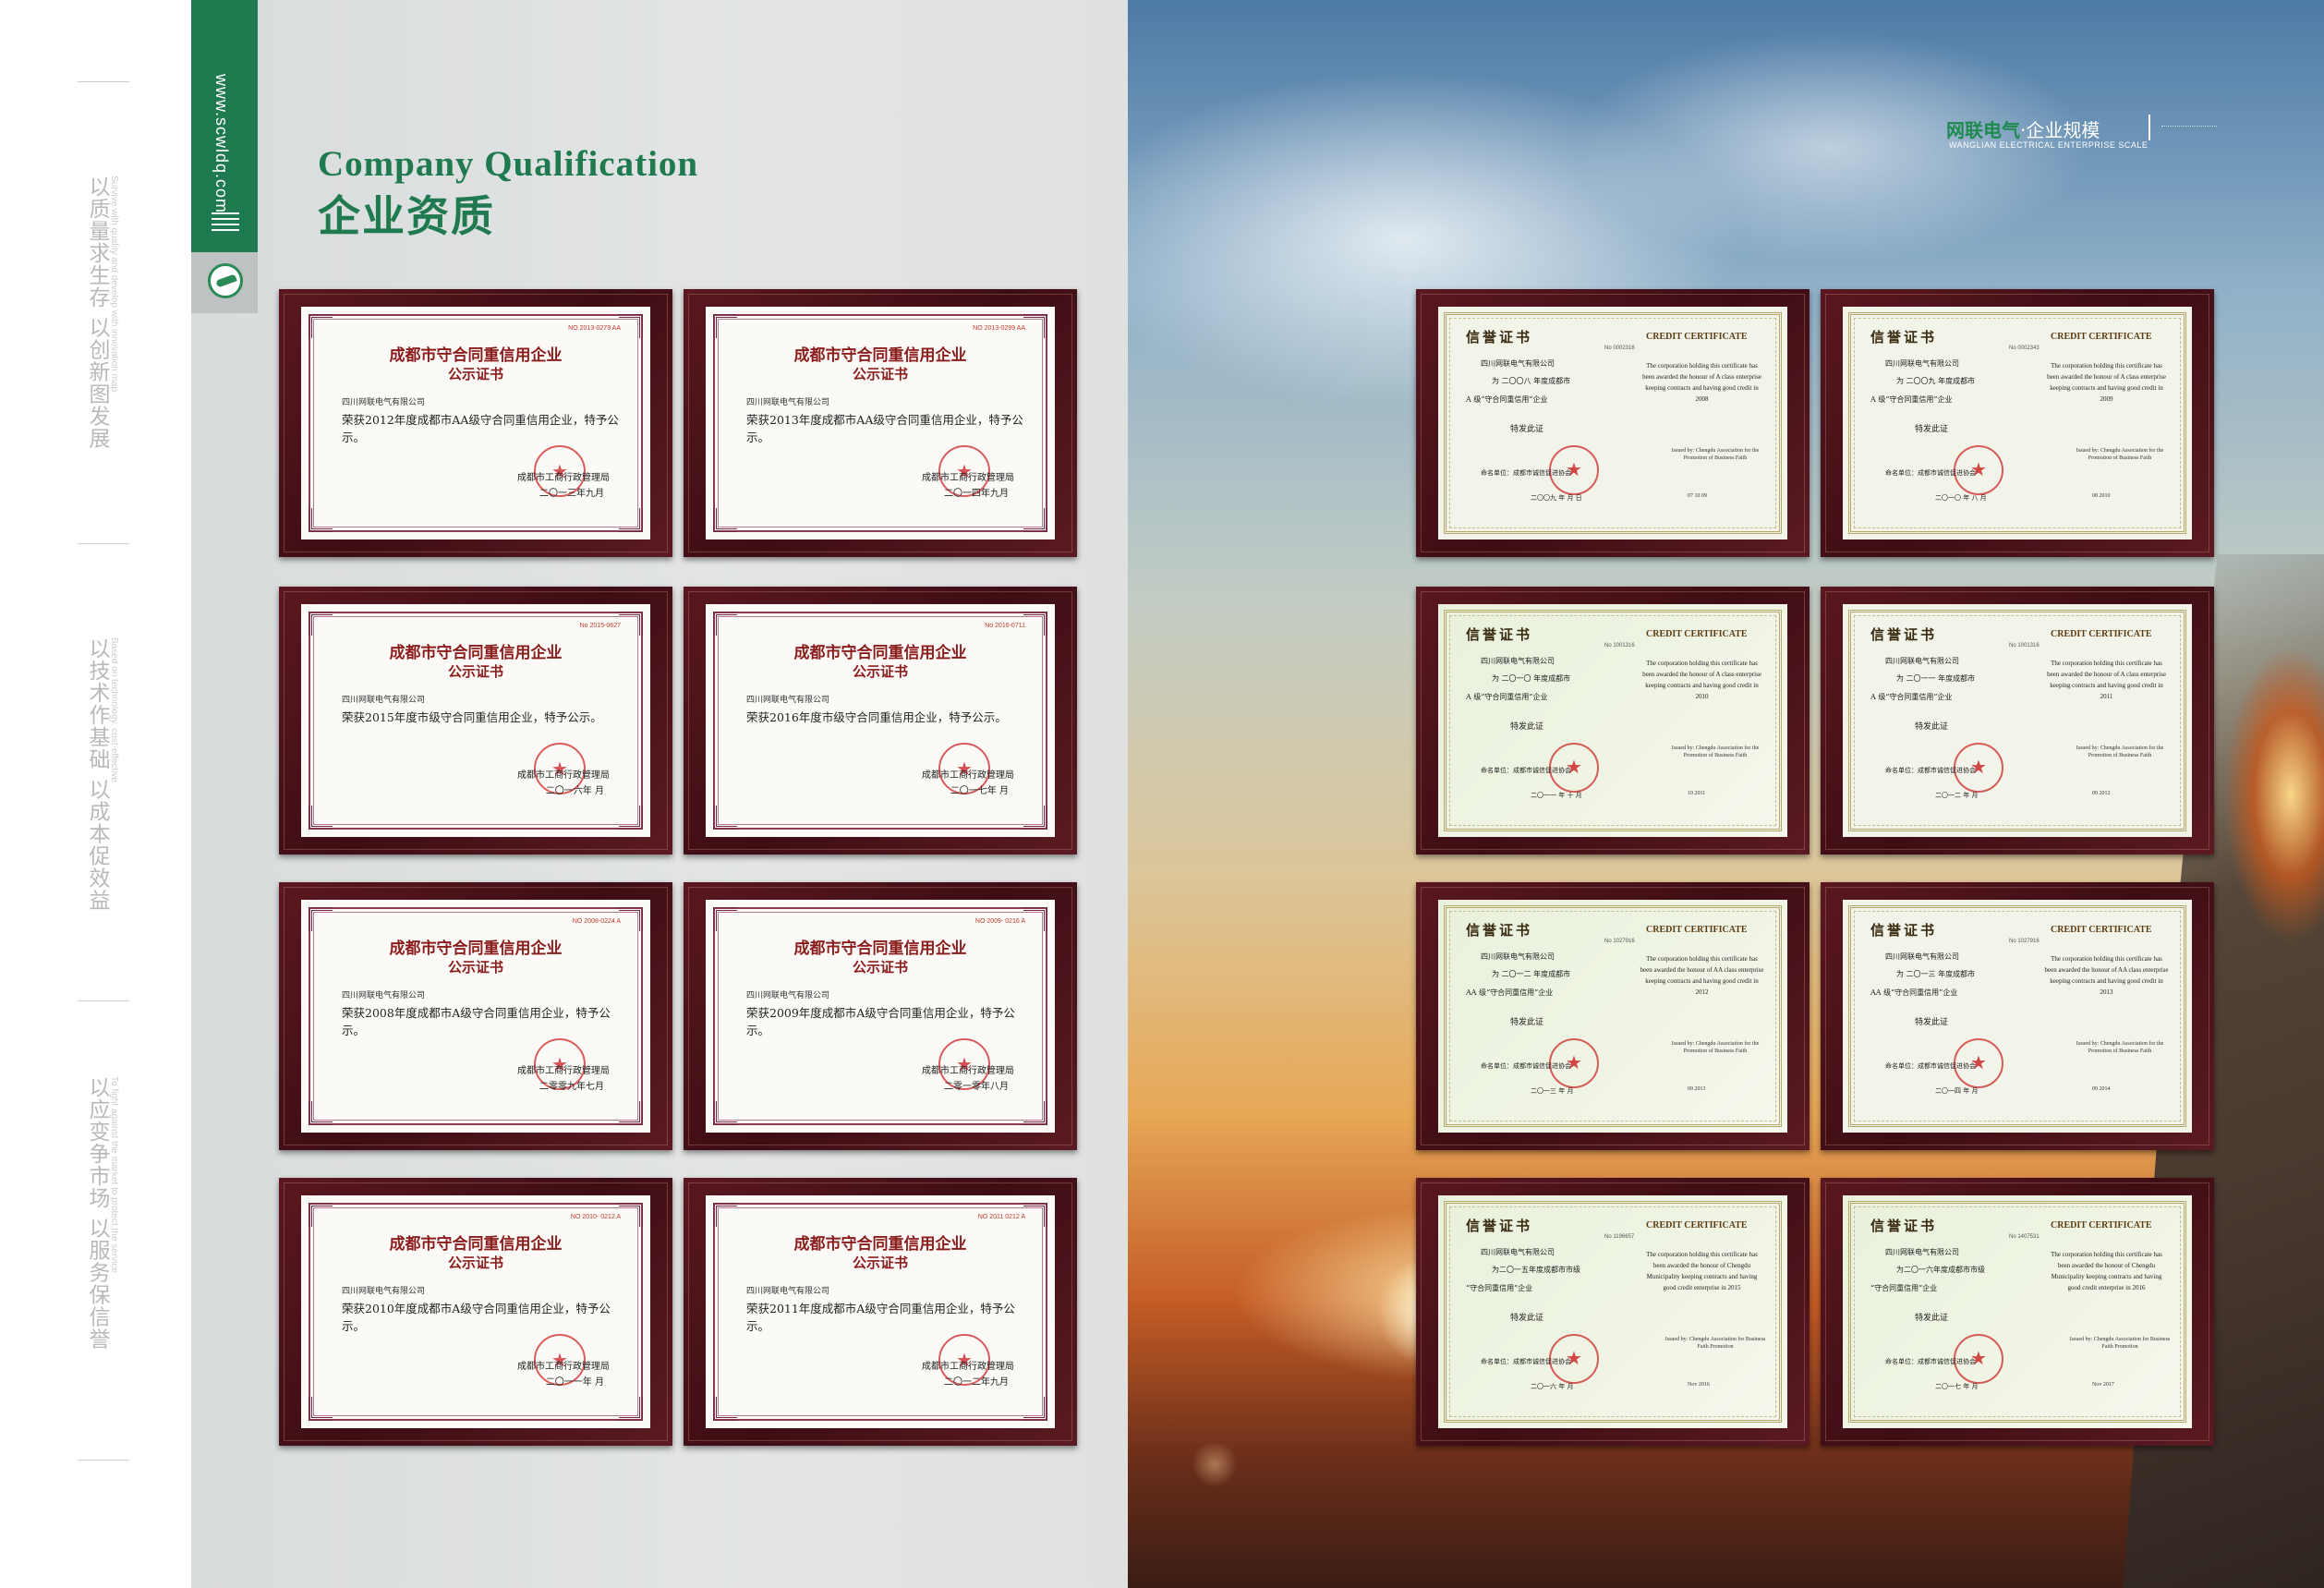  Describe the element at coordinates (880, 1317) in the screenshot. I see `certificate-body: 荣获2011年度成都市A级守合同重信用企业，特予公示。` at that location.